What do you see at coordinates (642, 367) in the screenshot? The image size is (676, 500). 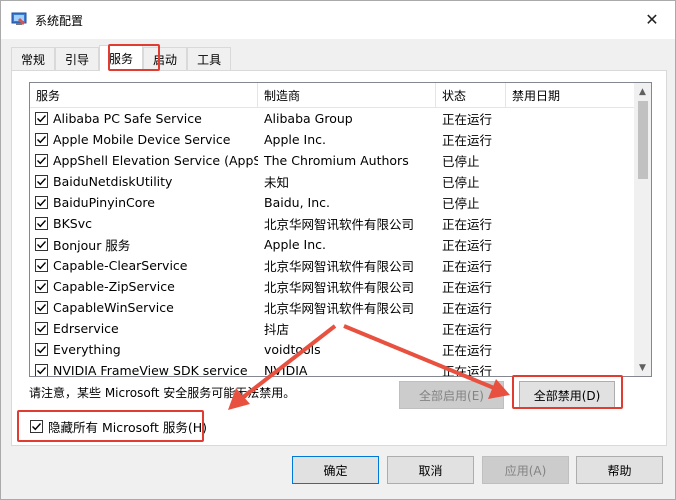 I see `scroll-down-icon: ▼` at bounding box center [642, 367].